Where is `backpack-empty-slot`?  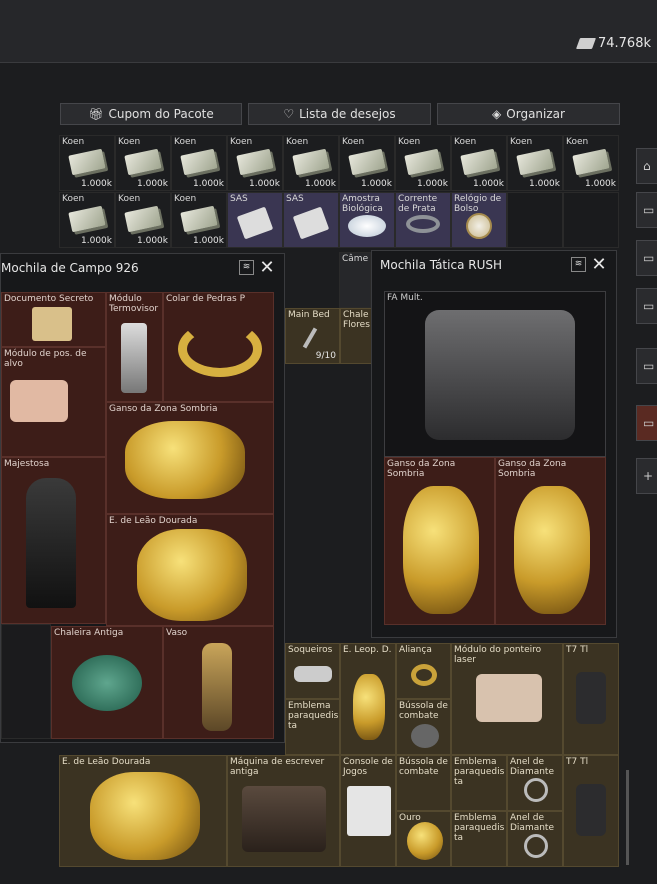 backpack-empty-slot is located at coordinates (26, 681).